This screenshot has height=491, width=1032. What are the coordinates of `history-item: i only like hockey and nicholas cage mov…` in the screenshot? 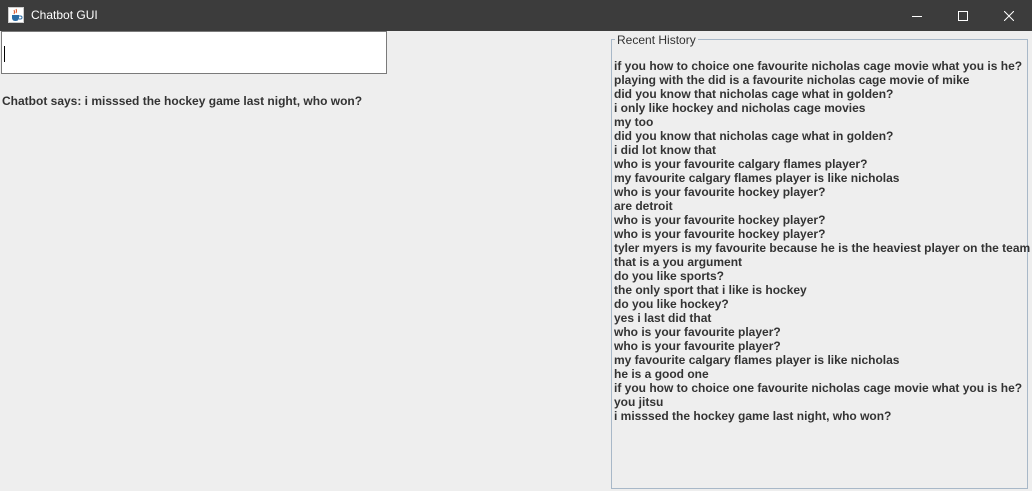 It's located at (740, 108).